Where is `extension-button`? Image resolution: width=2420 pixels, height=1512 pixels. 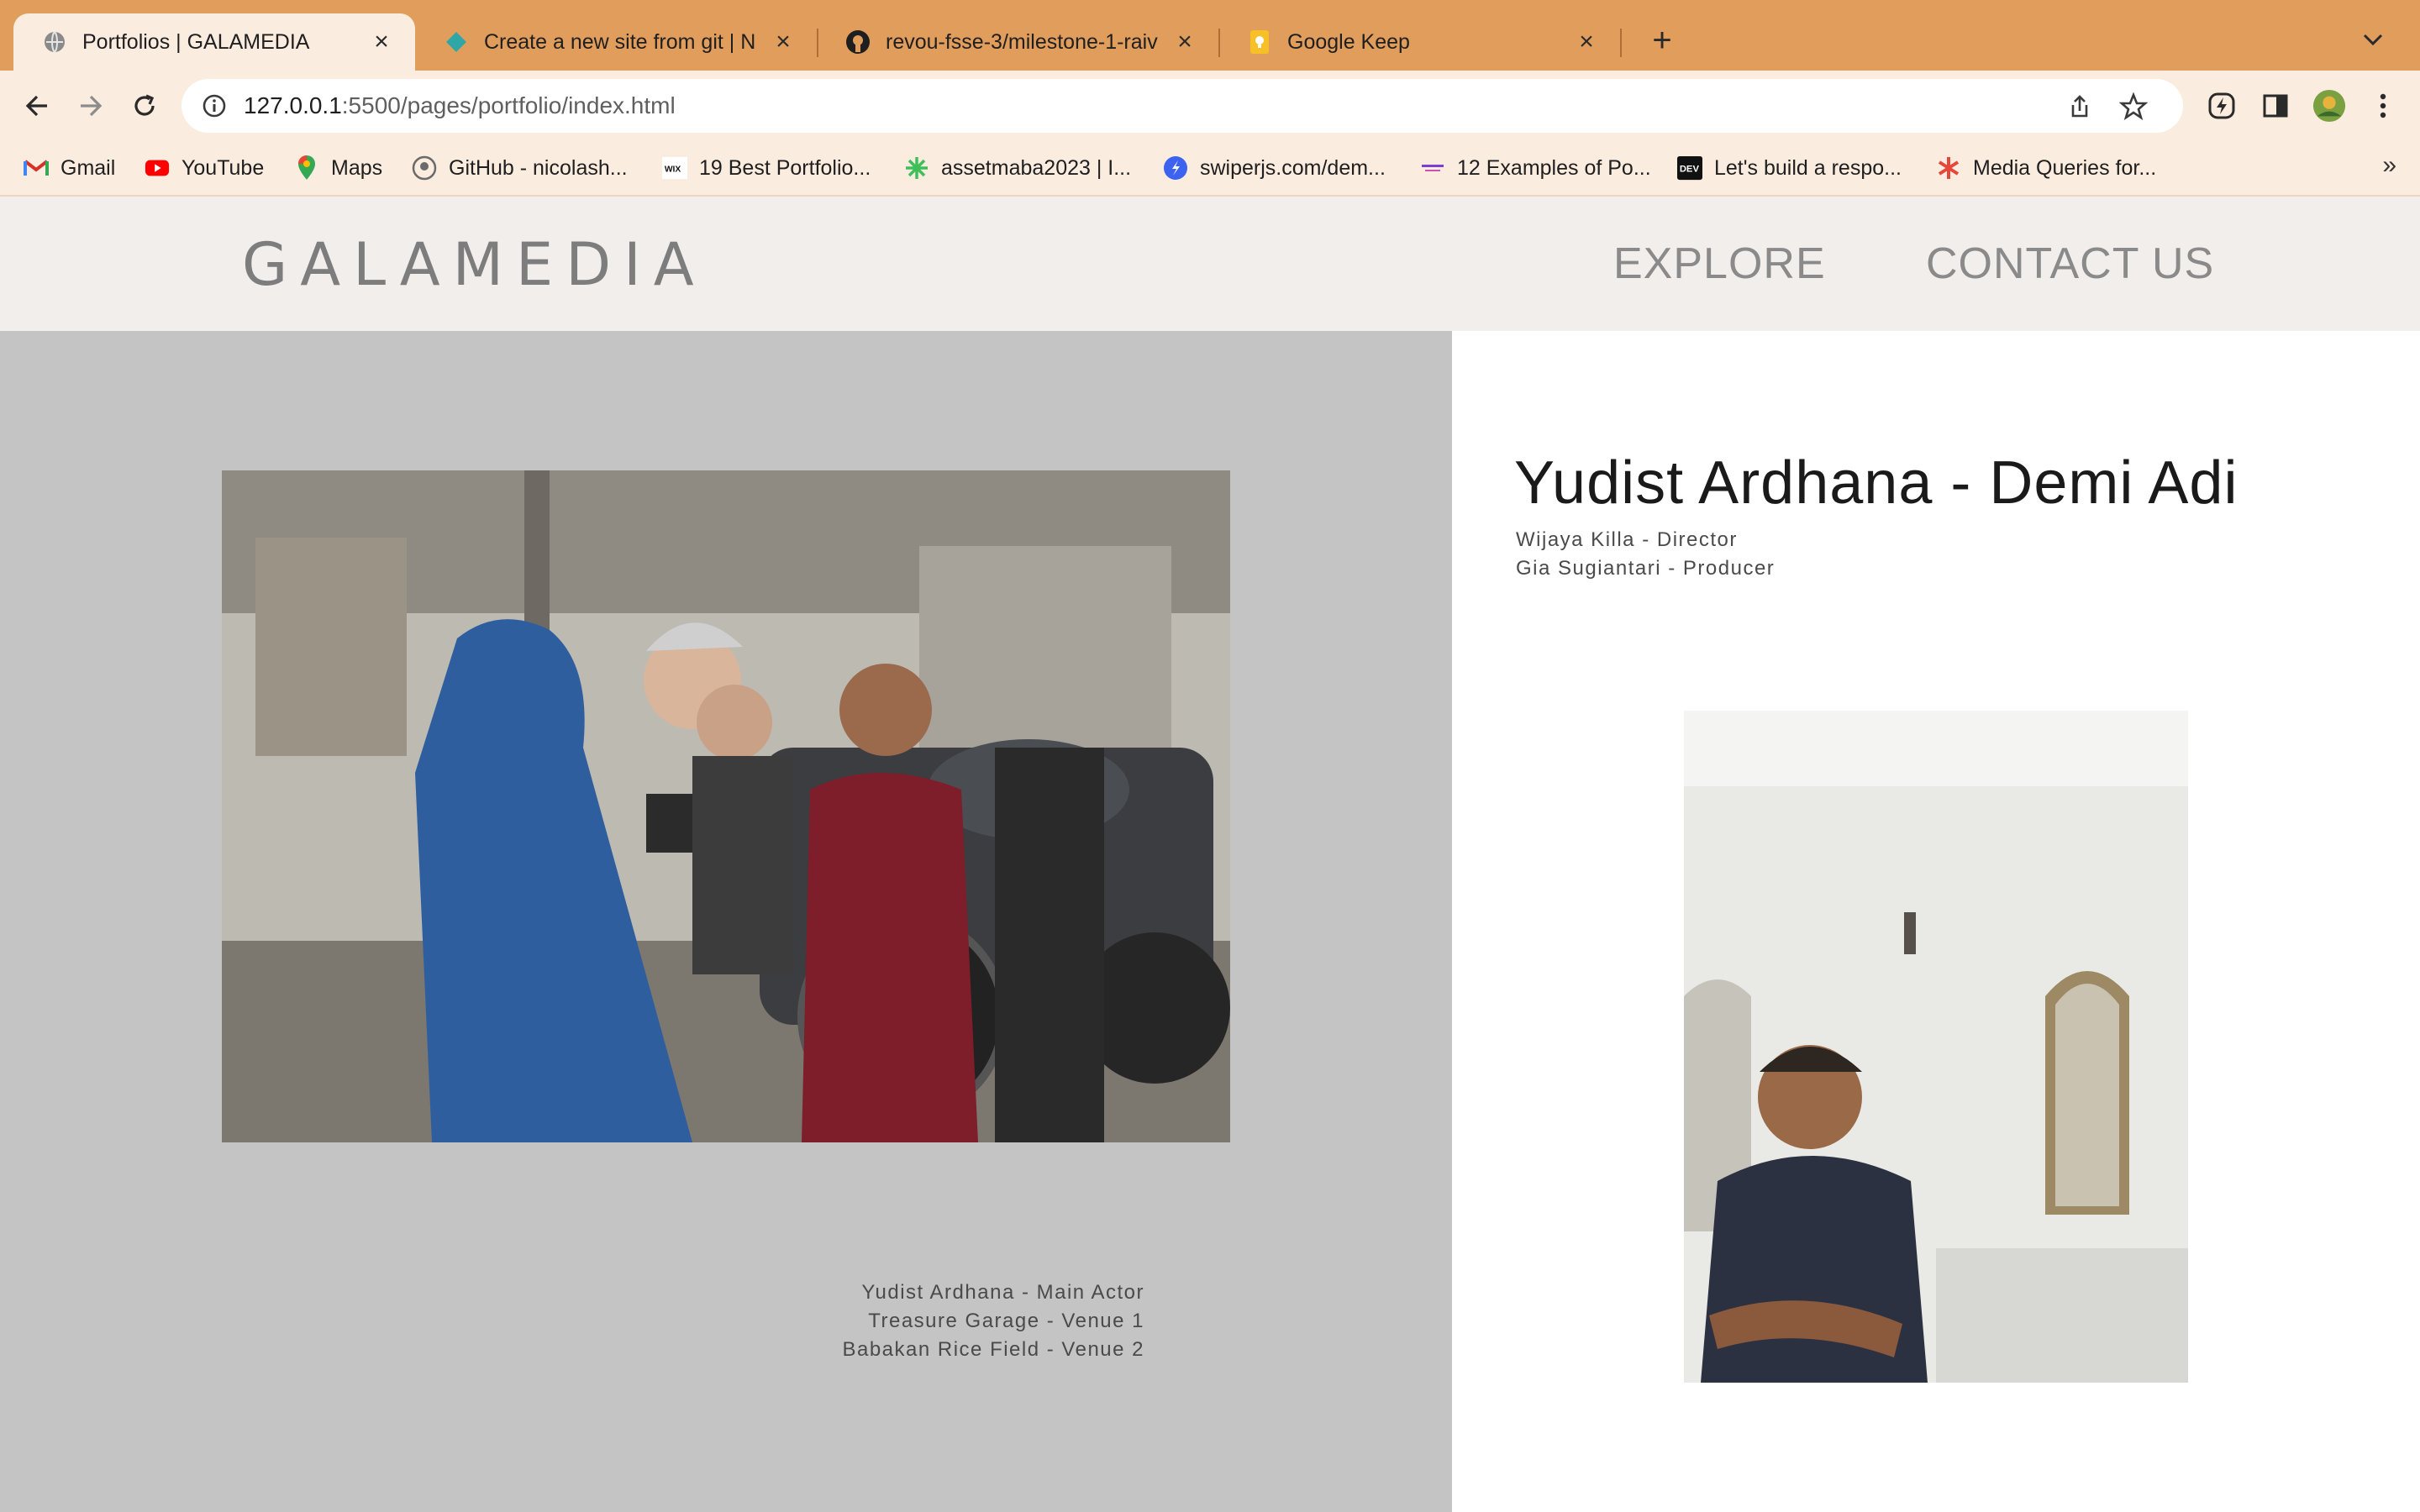 extension-button is located at coordinates (2221, 106).